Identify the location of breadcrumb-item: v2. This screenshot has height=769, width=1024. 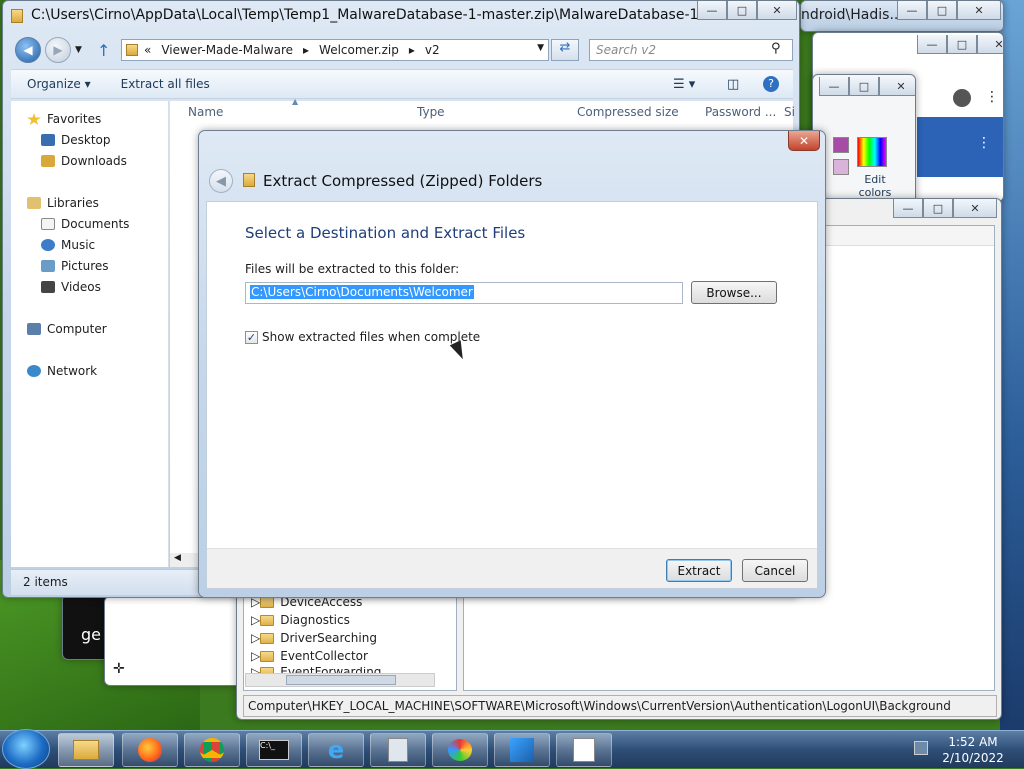
(432, 50).